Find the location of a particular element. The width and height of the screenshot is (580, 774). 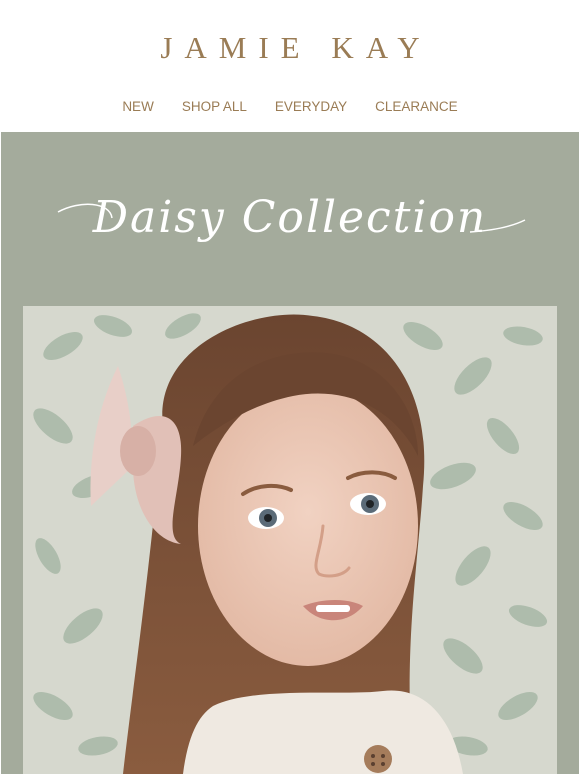

face is located at coordinates (308, 526).